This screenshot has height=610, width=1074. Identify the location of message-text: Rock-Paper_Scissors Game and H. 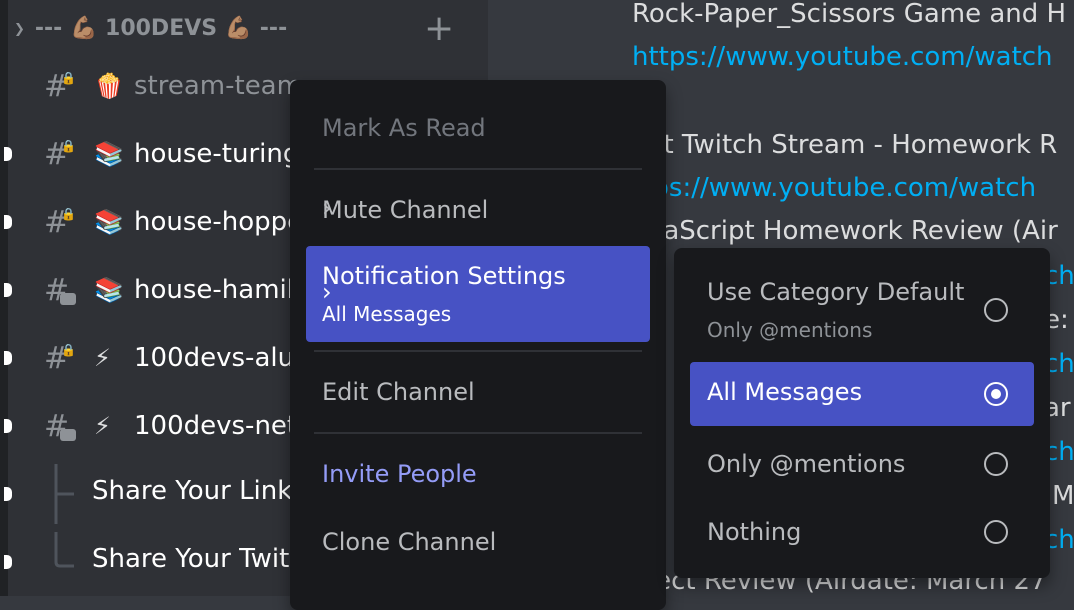
(849, 14).